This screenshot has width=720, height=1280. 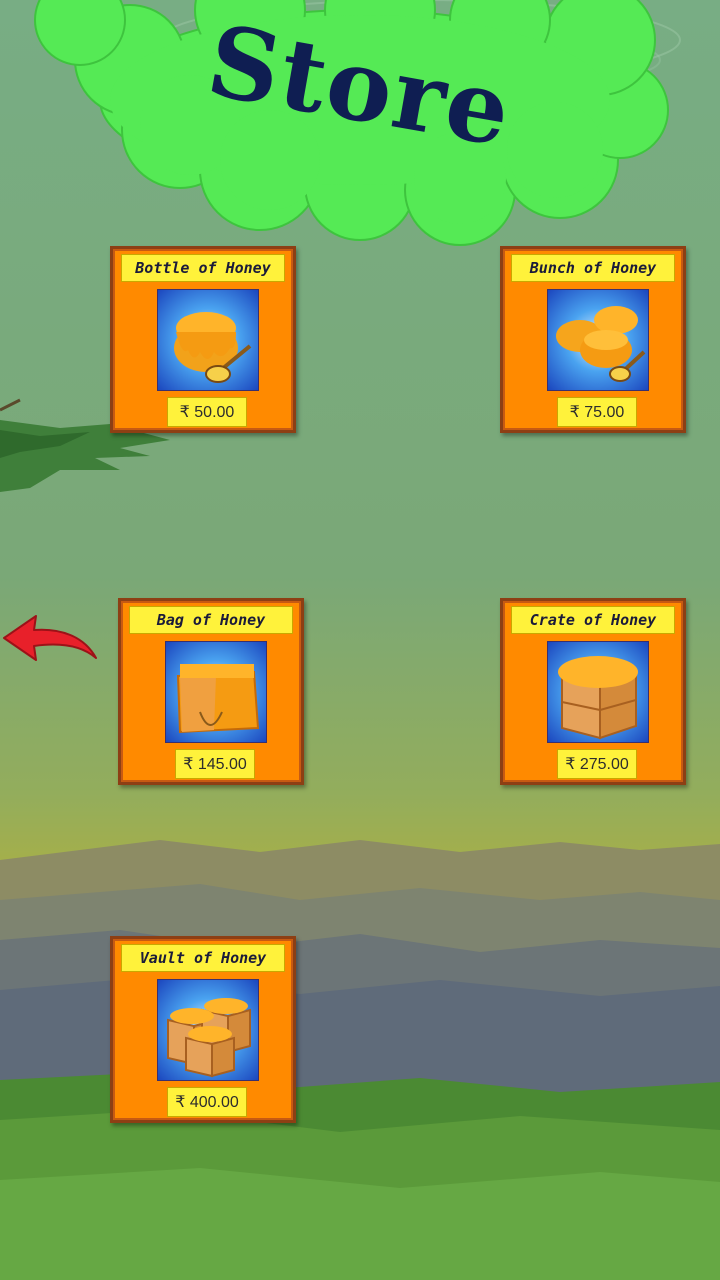 I want to click on back-button, so click(x=50, y=640).